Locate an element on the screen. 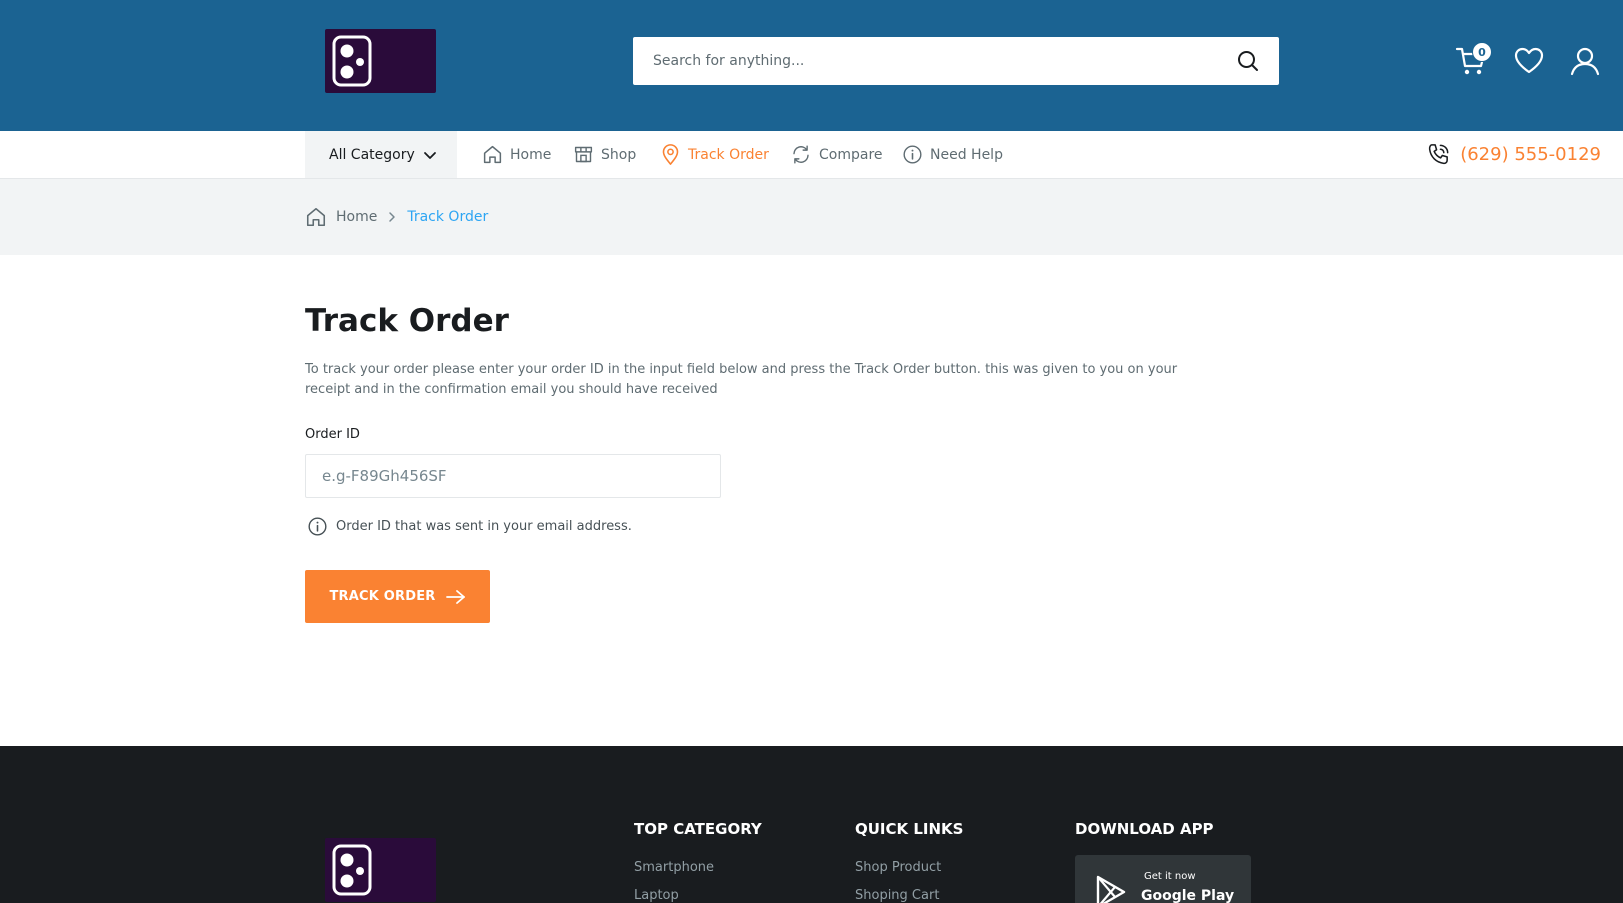 This screenshot has width=1623, height=903. map-pin-icon is located at coordinates (670, 154).